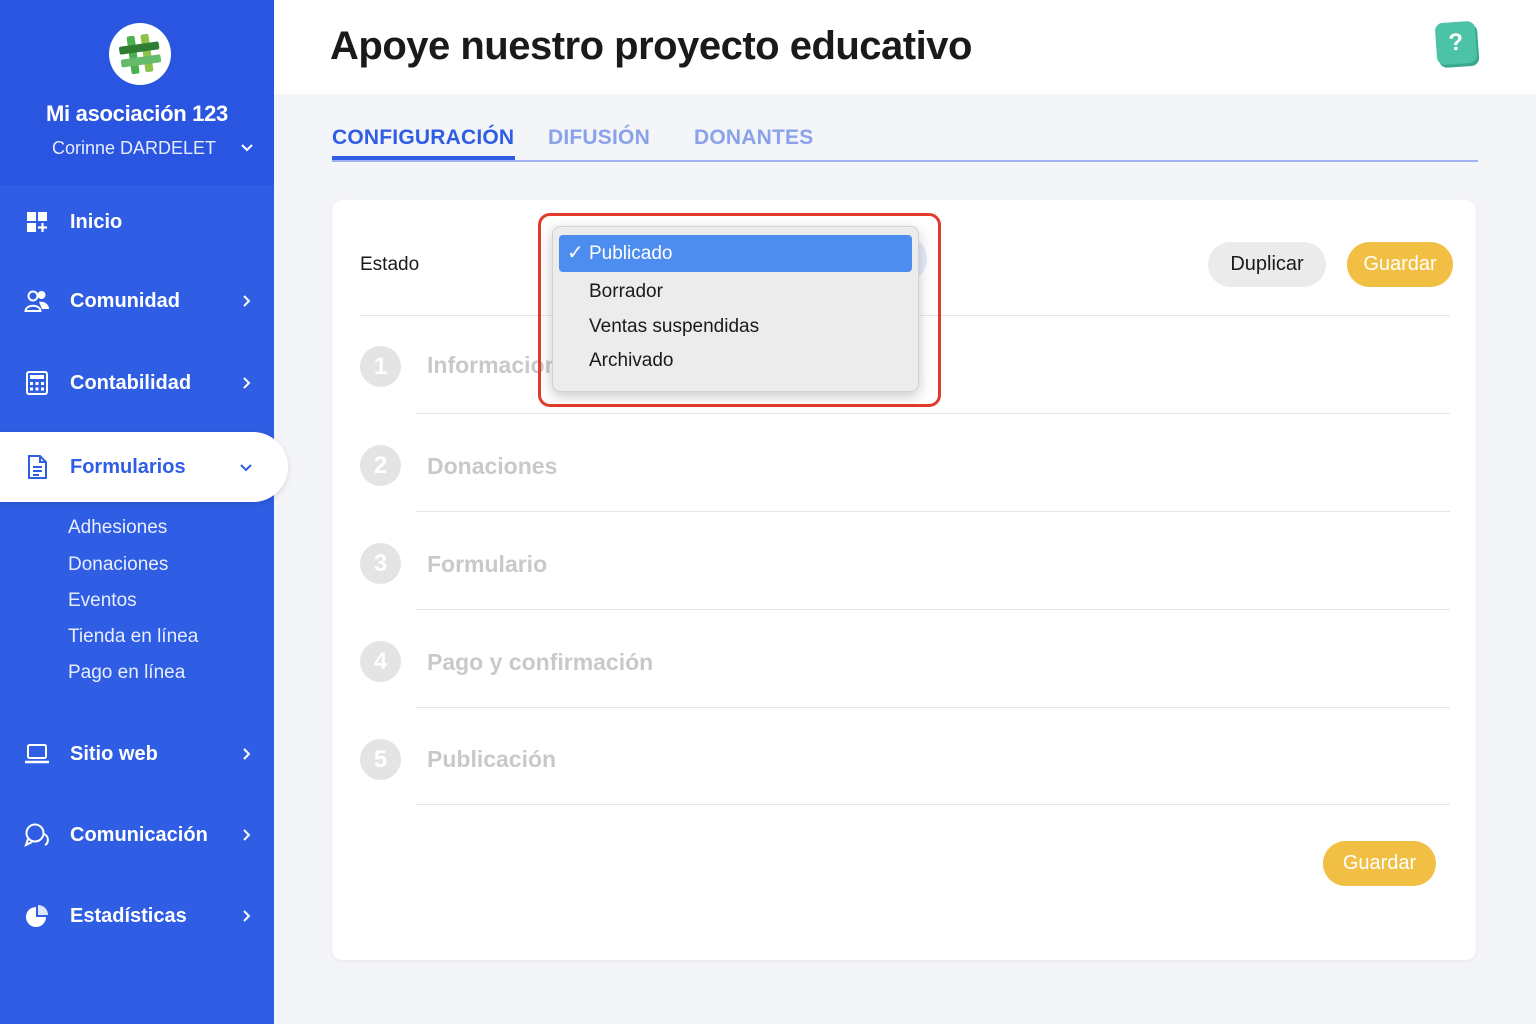  Describe the element at coordinates (575, 253) in the screenshot. I see `checkmark-icon: ✓` at that location.